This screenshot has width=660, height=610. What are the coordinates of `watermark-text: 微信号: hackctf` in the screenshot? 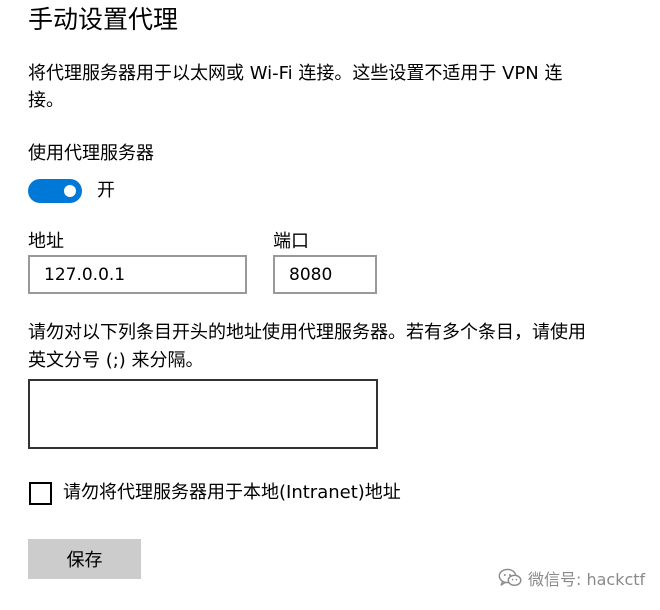 It's located at (587, 579).